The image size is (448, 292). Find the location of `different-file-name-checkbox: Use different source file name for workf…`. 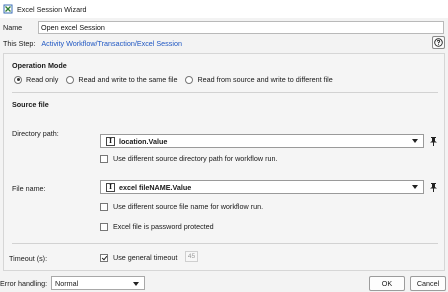

different-file-name-checkbox: Use different source file name for workf… is located at coordinates (181, 206).